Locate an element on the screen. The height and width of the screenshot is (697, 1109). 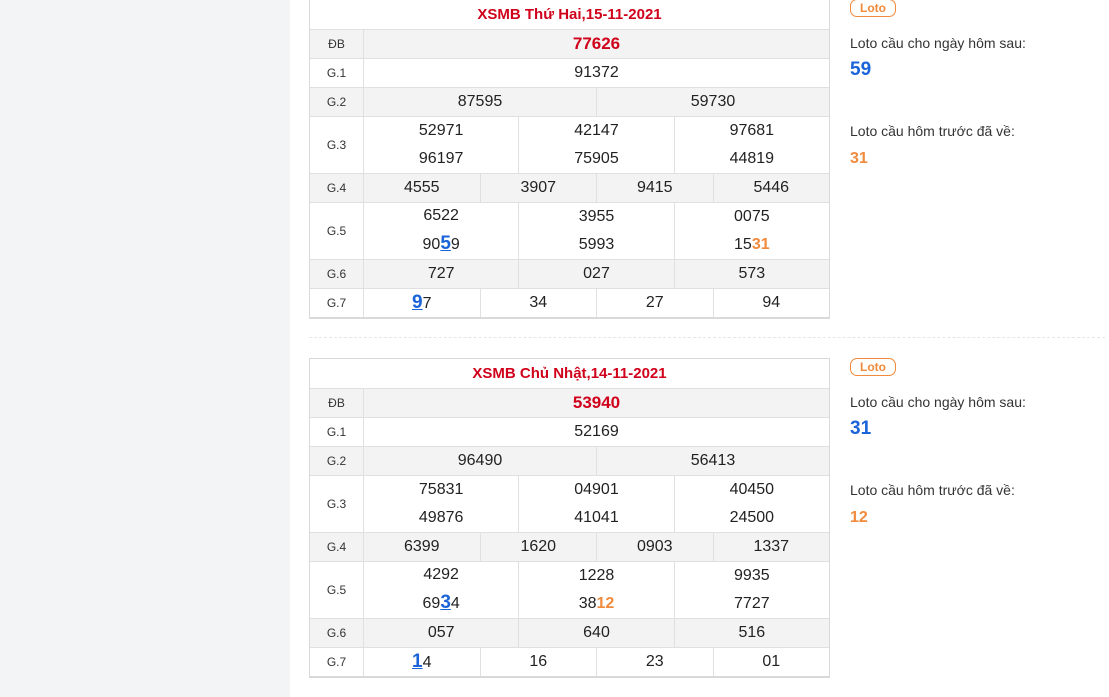
prize-number: 573 is located at coordinates (752, 273).